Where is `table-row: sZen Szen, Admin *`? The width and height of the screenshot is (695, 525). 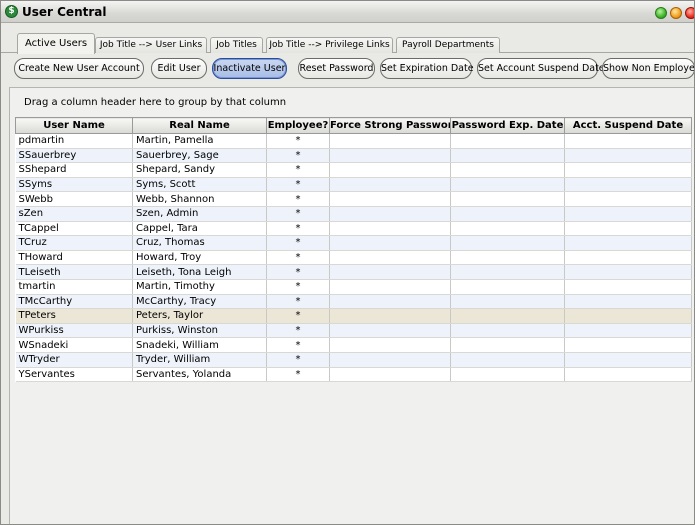 table-row: sZen Szen, Admin * is located at coordinates (353, 214).